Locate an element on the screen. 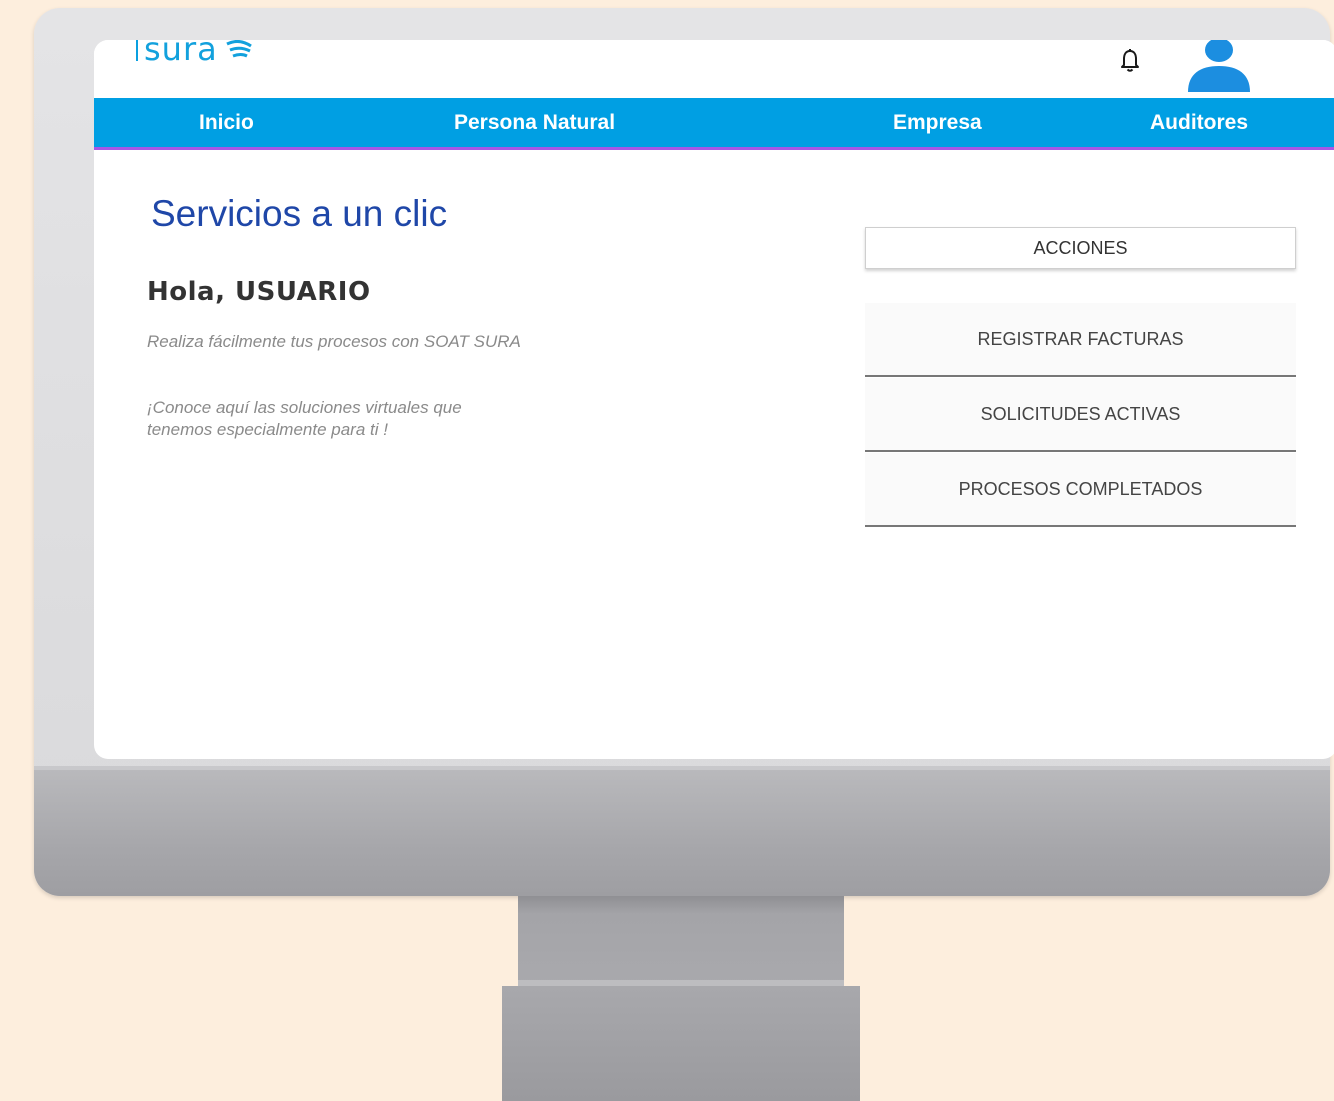 Image resolution: width=1334 pixels, height=1101 pixels. nav-item-auditores: Auditores is located at coordinates (1199, 123).